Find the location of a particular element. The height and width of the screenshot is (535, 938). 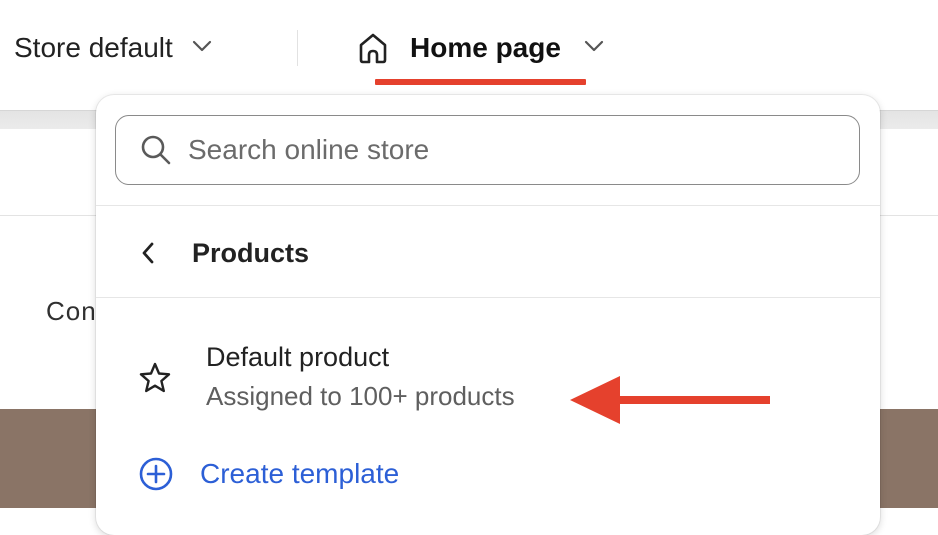

create-template-button: Create template is located at coordinates (488, 474).